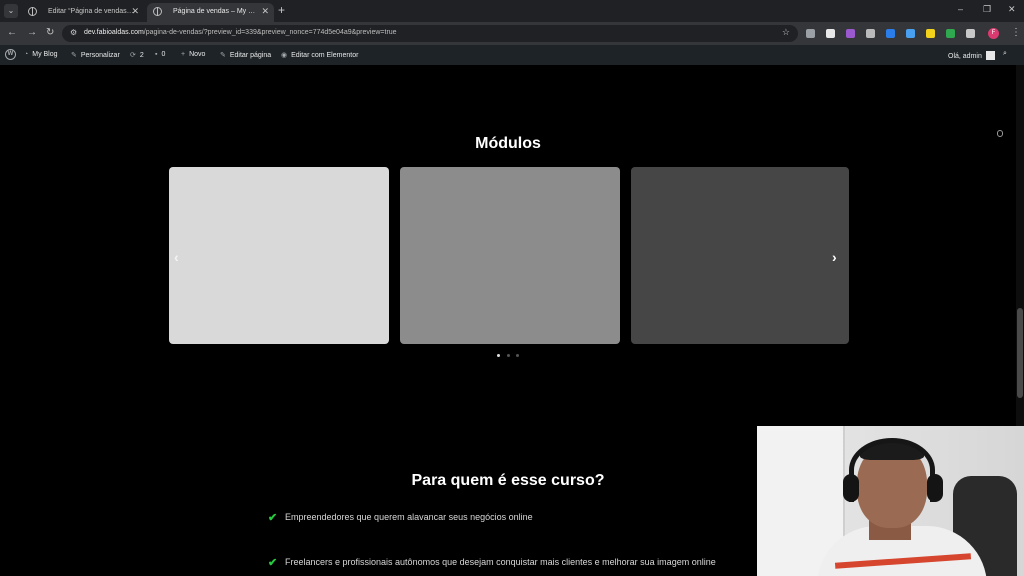 The width and height of the screenshot is (1024, 576). Describe the element at coordinates (990, 55) in the screenshot. I see `avatar` at that location.